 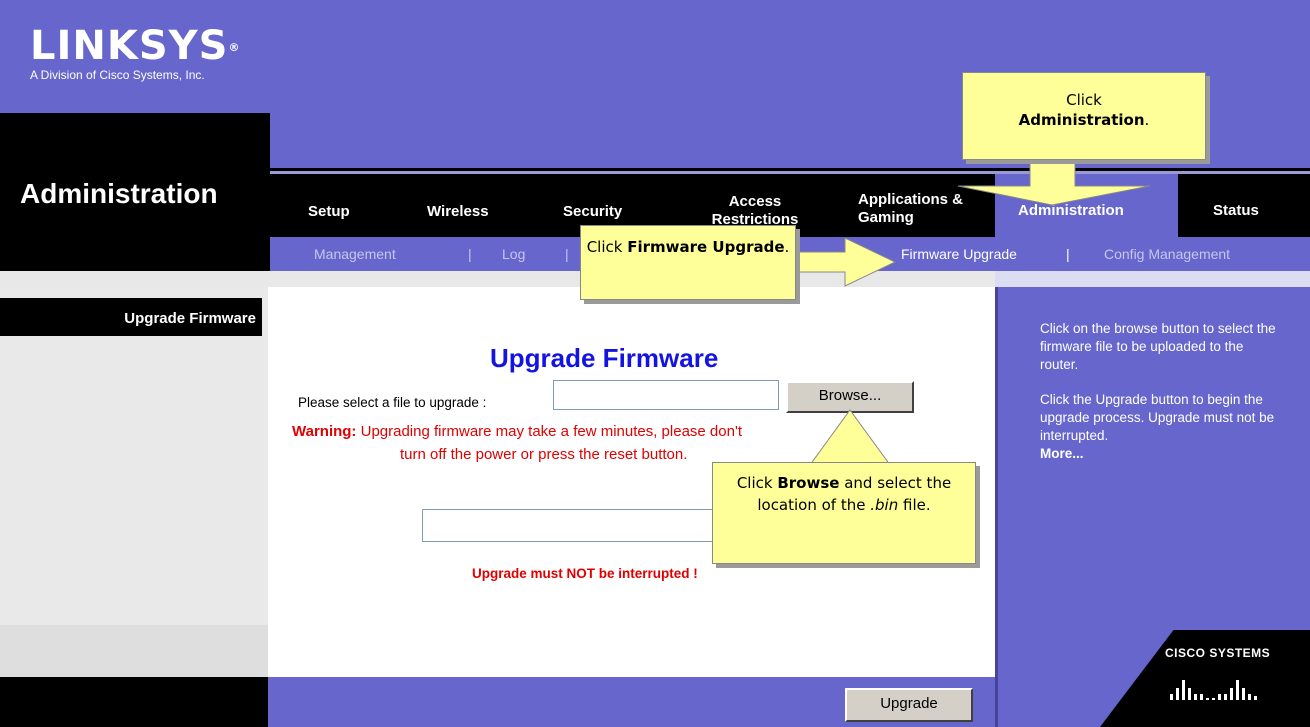 What do you see at coordinates (688, 262) in the screenshot?
I see `callout-firmware-upgrade: Click Firmware Upgrade.` at bounding box center [688, 262].